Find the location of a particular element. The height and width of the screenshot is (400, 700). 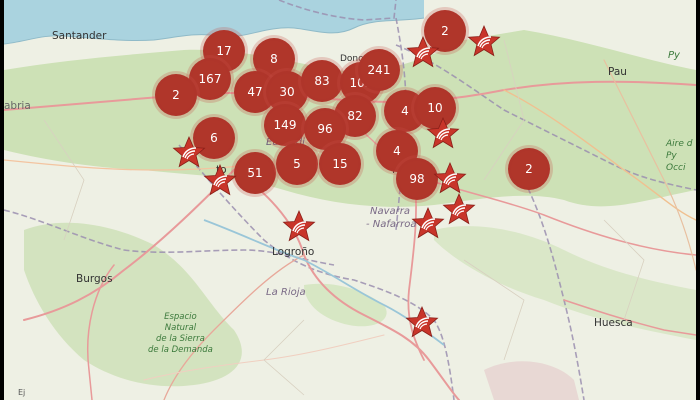

cluster-count: 149 is located at coordinates (285, 125).